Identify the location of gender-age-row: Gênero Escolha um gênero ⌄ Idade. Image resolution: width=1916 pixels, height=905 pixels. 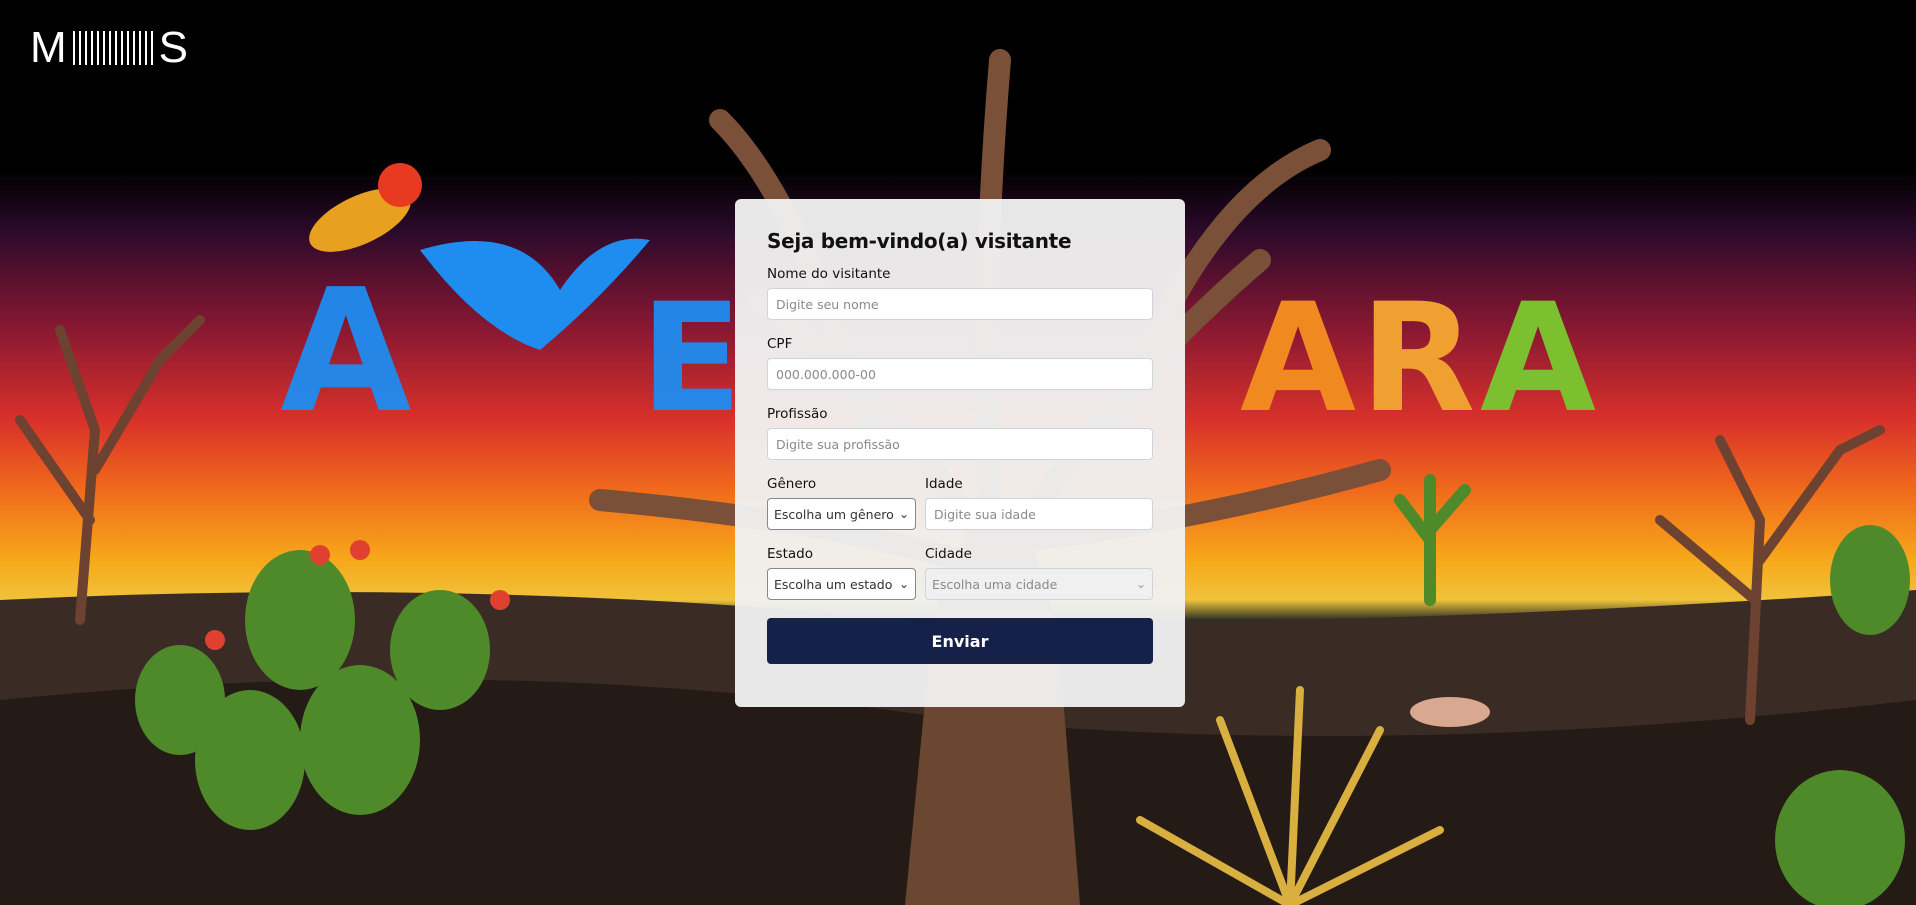
(960, 511).